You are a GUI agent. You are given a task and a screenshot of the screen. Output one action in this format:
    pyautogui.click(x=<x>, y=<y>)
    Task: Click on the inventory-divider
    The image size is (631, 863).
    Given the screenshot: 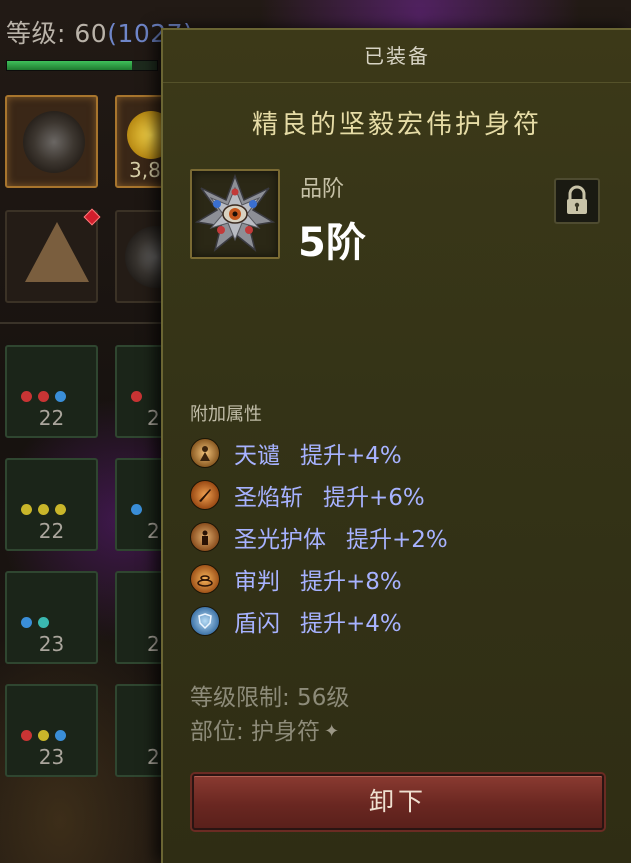 What is the action you would take?
    pyautogui.click(x=82, y=323)
    